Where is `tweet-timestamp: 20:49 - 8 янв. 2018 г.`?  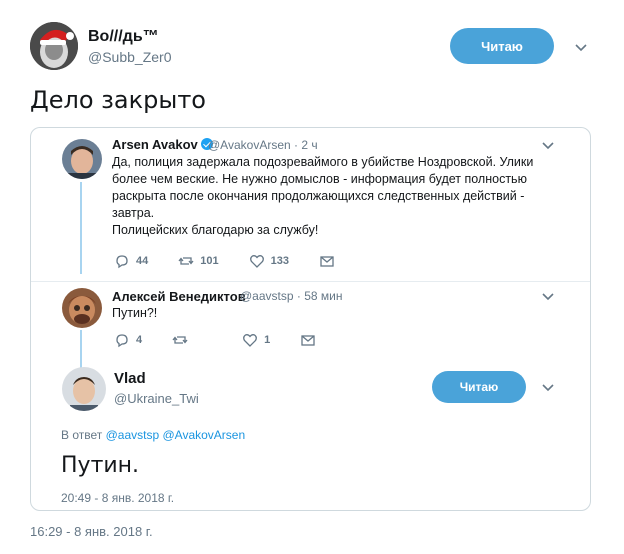
tweet-timestamp: 20:49 - 8 янв. 2018 г. is located at coordinates (117, 498).